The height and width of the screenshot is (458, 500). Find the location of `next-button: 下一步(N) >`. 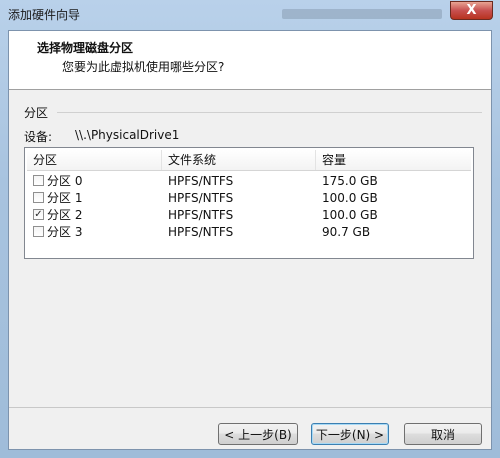

next-button: 下一步(N) > is located at coordinates (350, 434).